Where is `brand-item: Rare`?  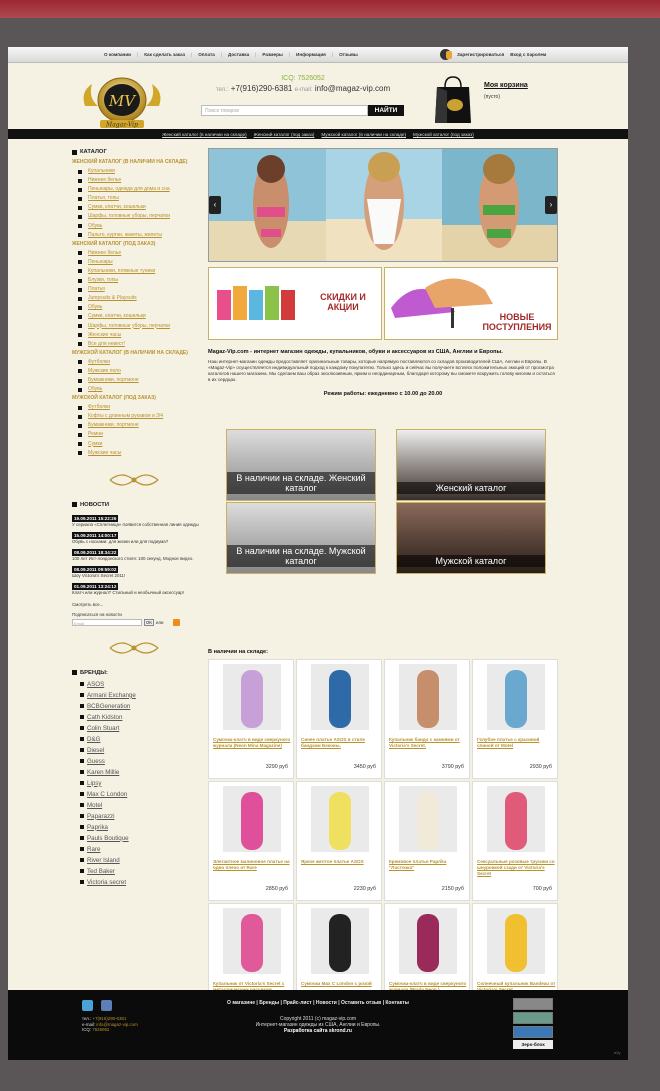 brand-item: Rare is located at coordinates (141, 849).